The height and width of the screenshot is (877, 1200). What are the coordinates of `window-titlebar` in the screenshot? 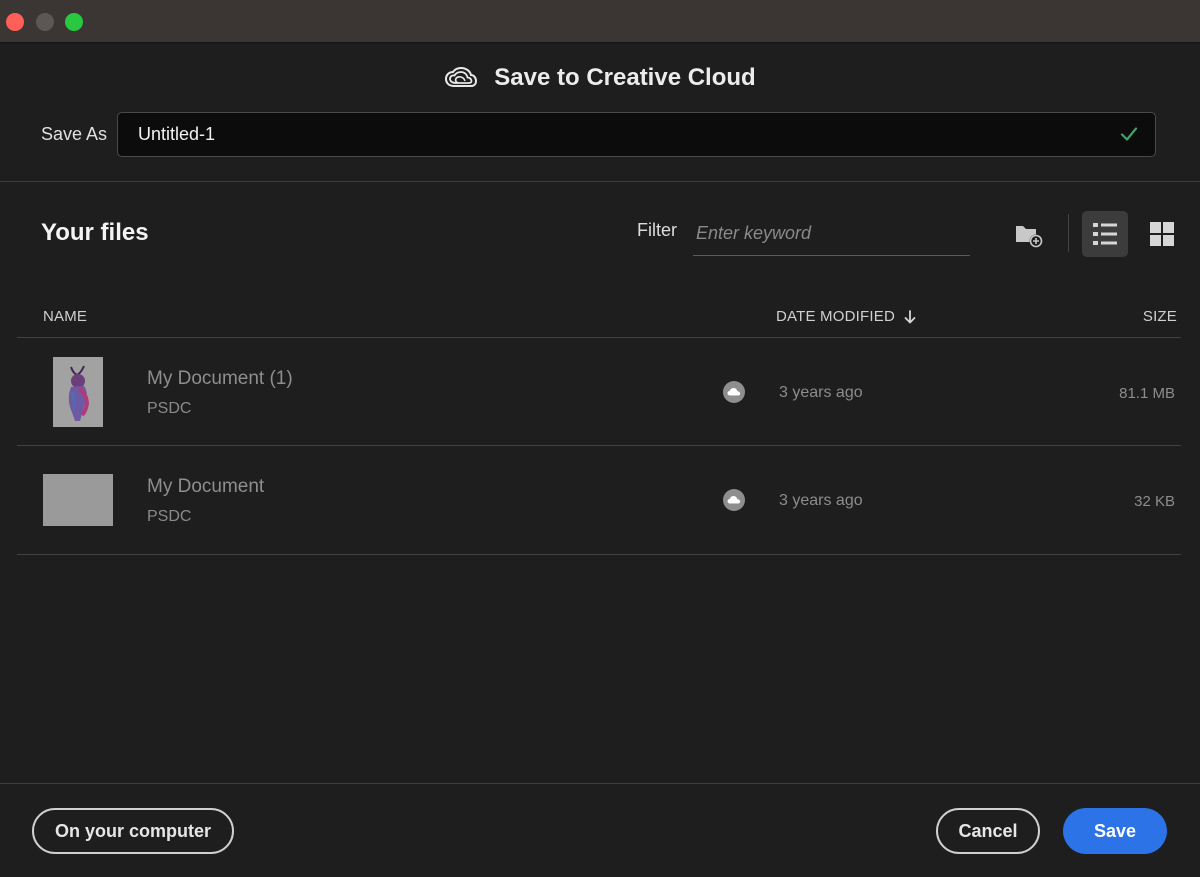 It's located at (600, 21).